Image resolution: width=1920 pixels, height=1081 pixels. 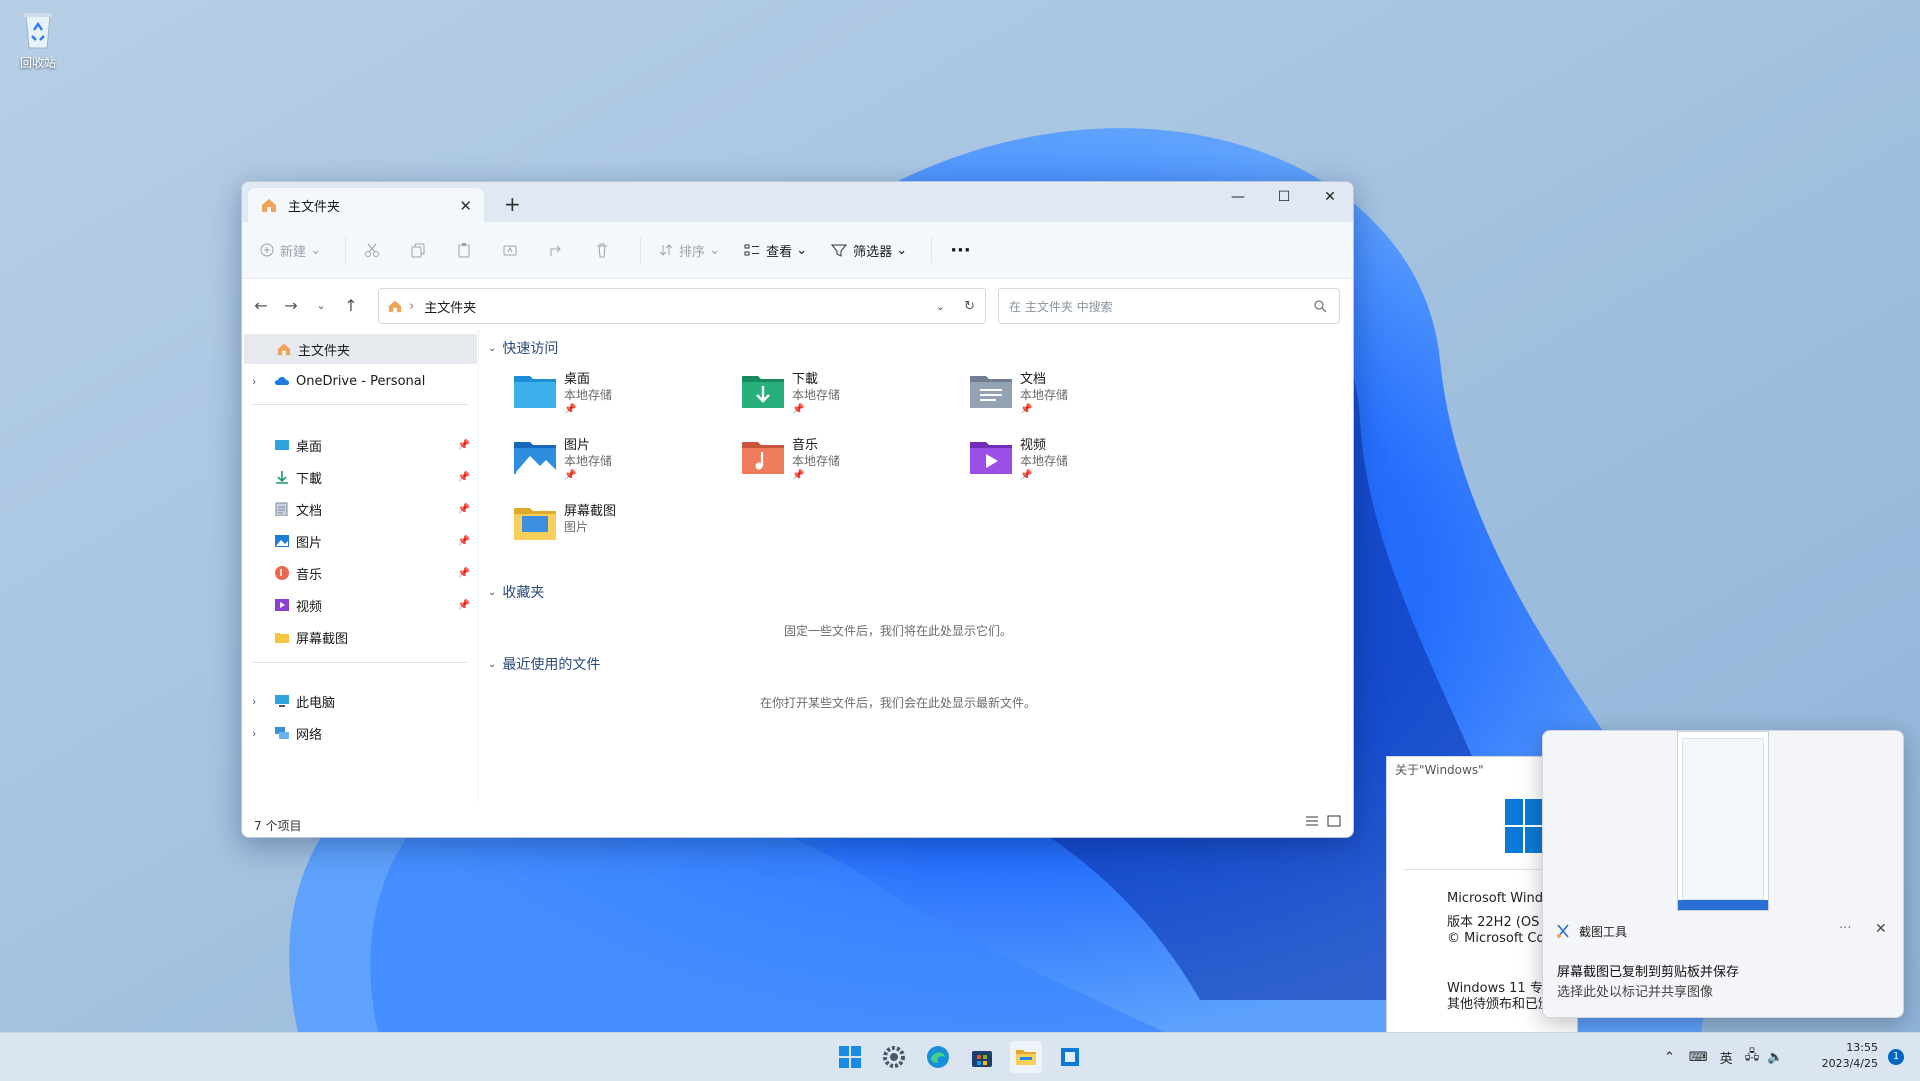 I want to click on quick-access-item-music: 音乐 本地存储 📌, so click(x=840, y=464).